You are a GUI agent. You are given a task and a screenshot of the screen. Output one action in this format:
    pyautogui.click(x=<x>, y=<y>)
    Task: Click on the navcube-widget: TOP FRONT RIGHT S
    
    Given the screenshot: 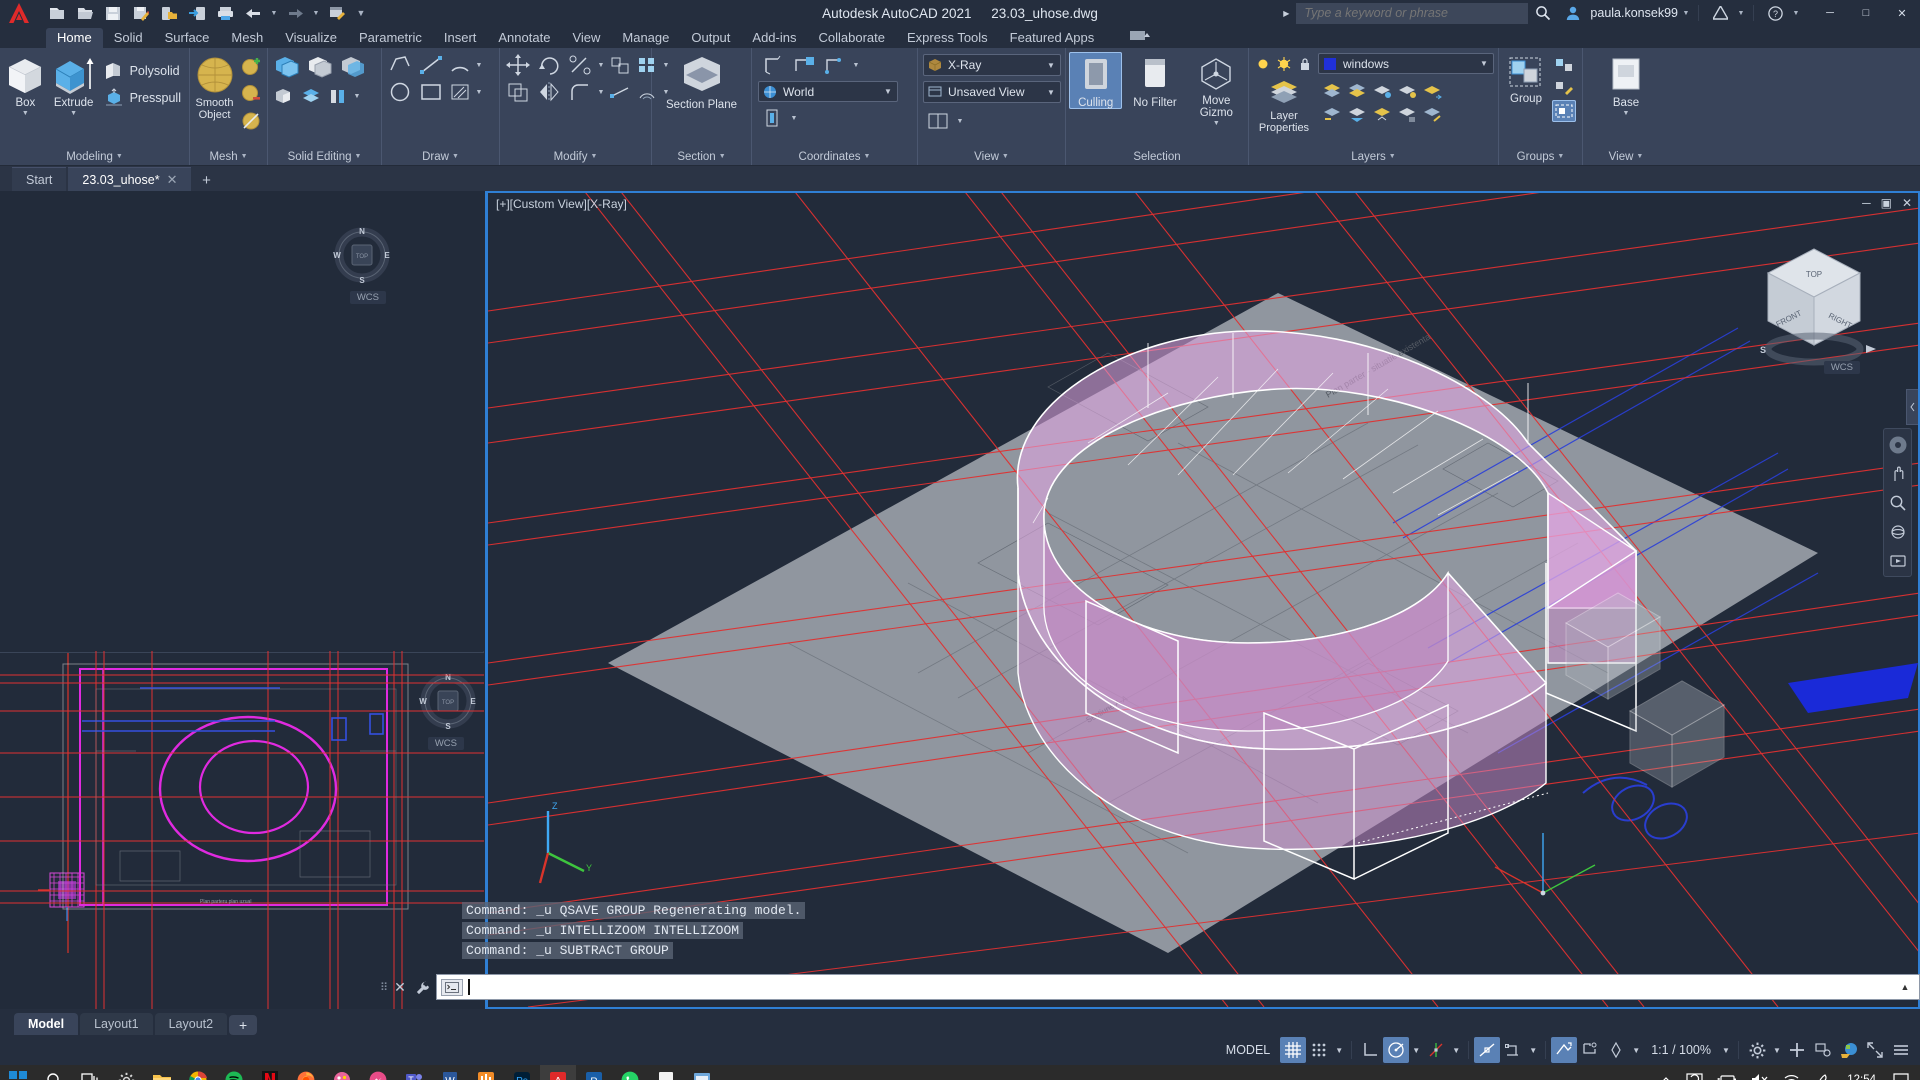 What is the action you would take?
    pyautogui.click(x=1814, y=306)
    